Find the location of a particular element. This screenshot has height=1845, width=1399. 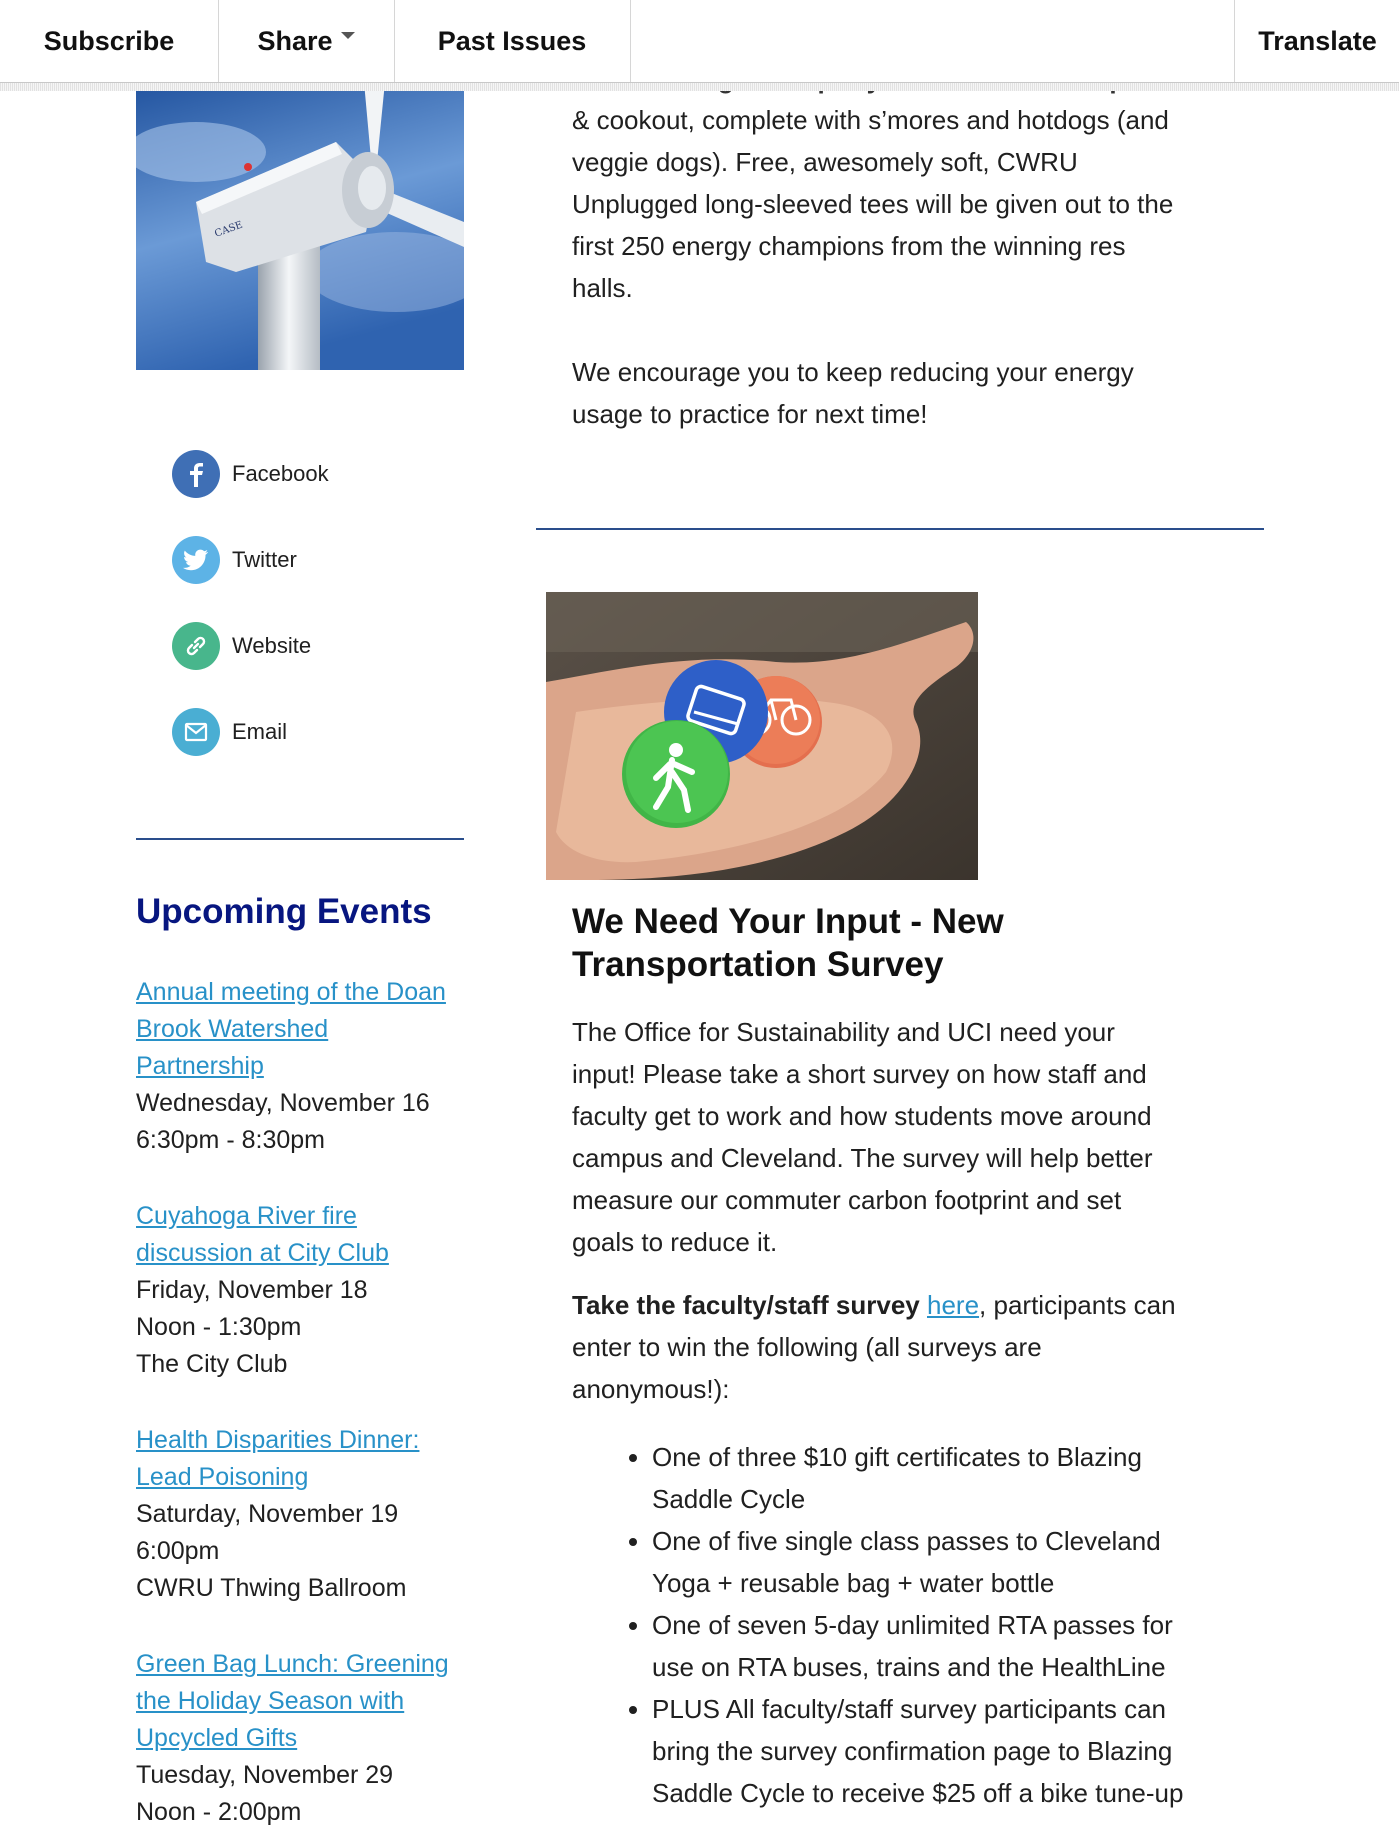

subscribe-button: Subscribe is located at coordinates (109, 41).